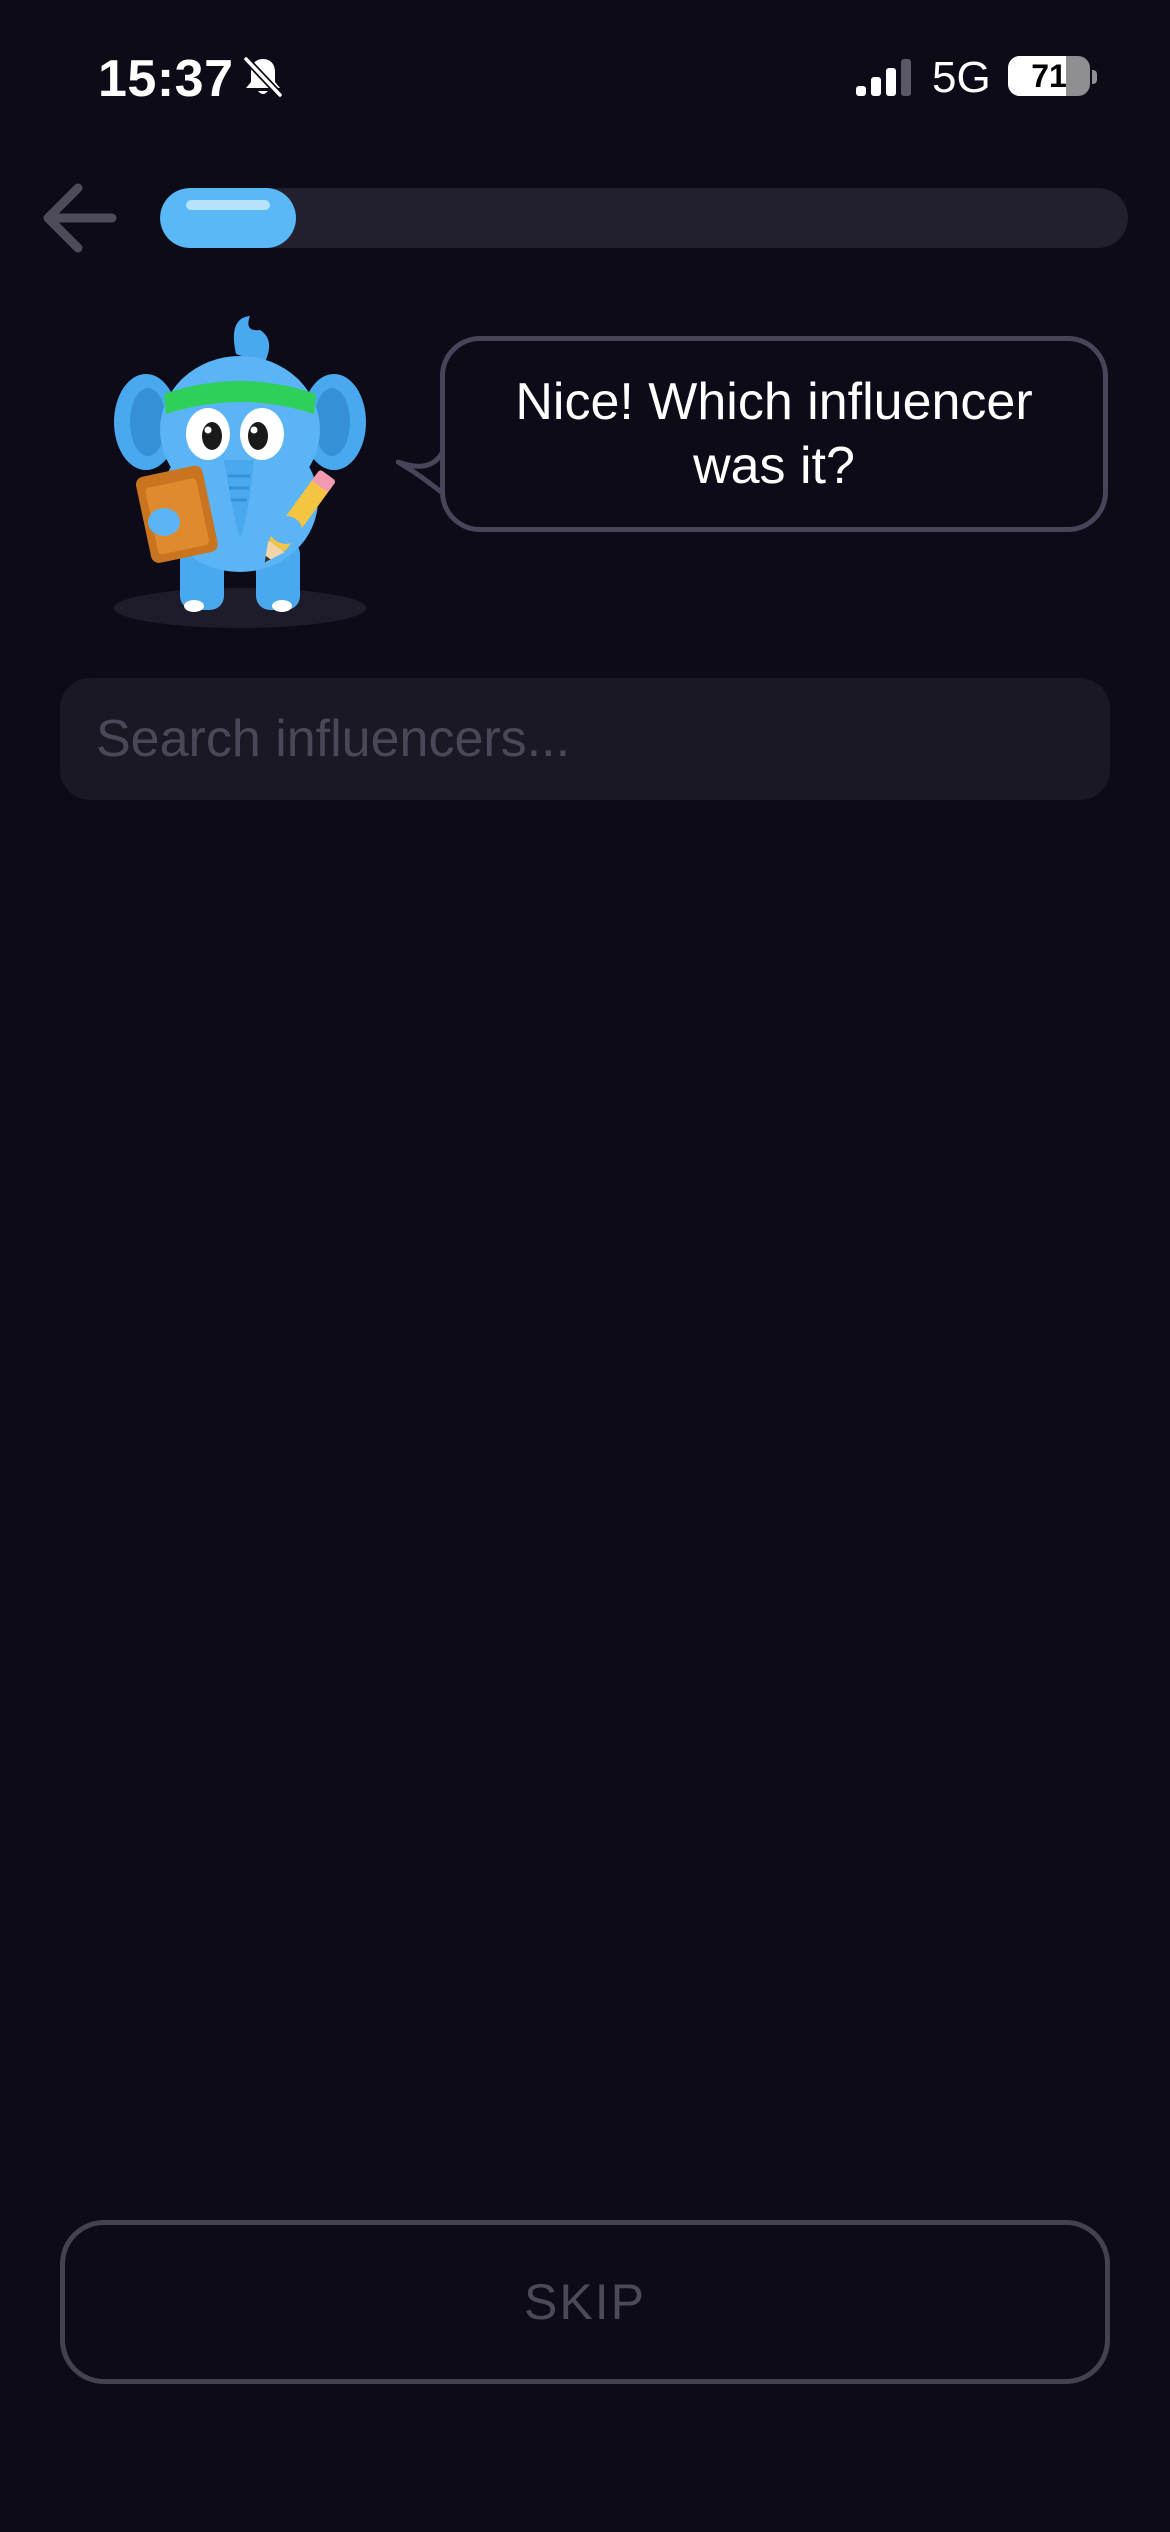 The image size is (1170, 2532). I want to click on back-arrow-icon, so click(79, 221).